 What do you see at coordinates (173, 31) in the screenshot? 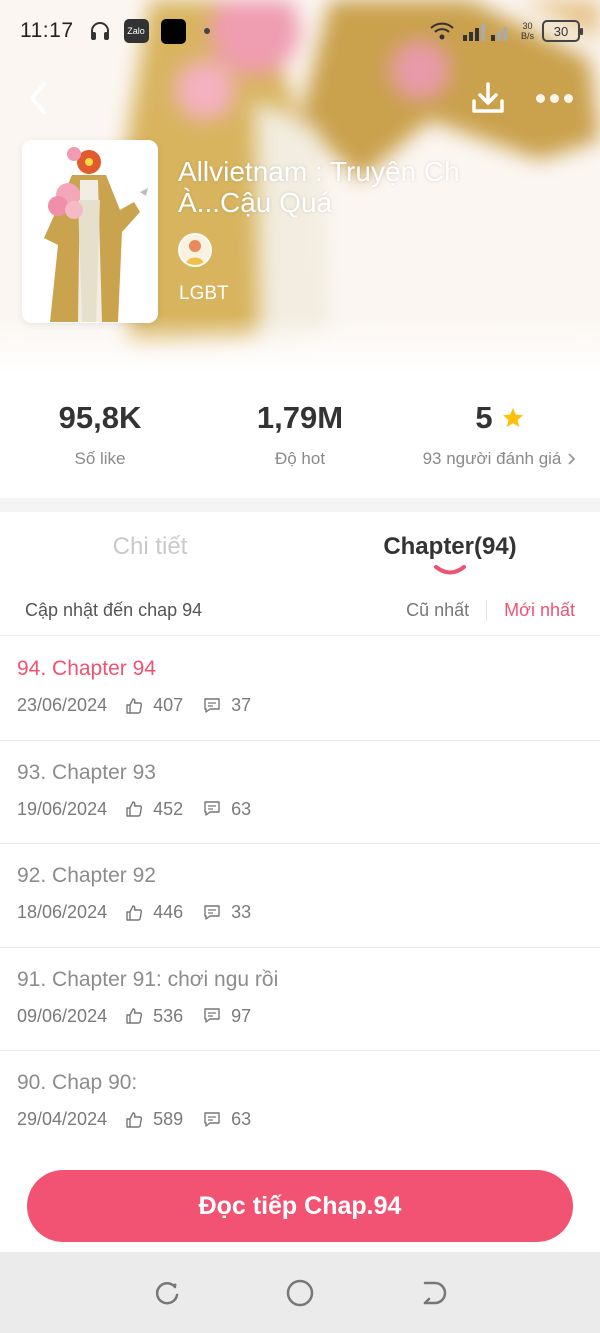
I see `app-notification-icon` at bounding box center [173, 31].